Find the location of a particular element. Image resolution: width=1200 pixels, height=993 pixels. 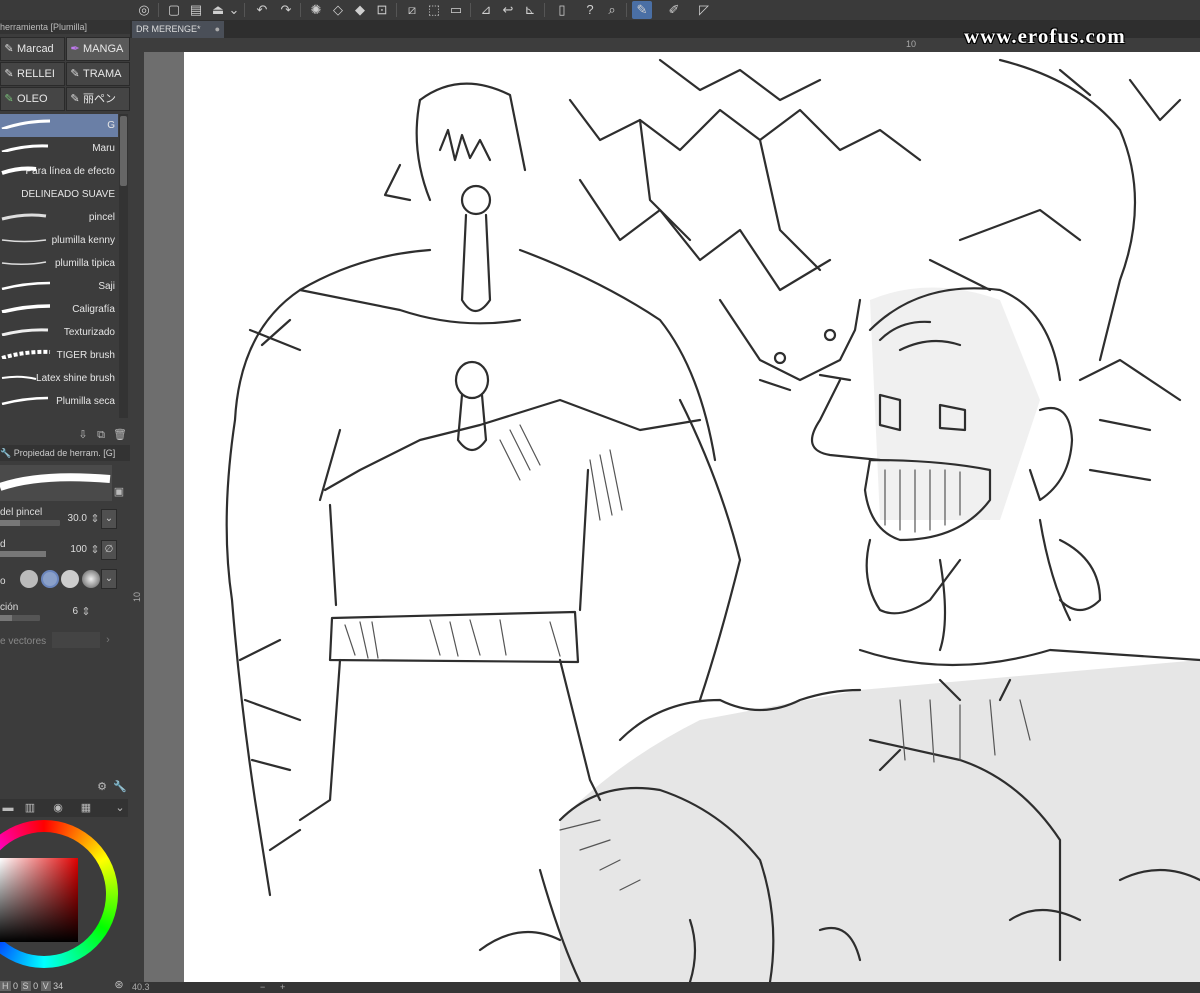

search-icon: ⌕ is located at coordinates (612, 10).